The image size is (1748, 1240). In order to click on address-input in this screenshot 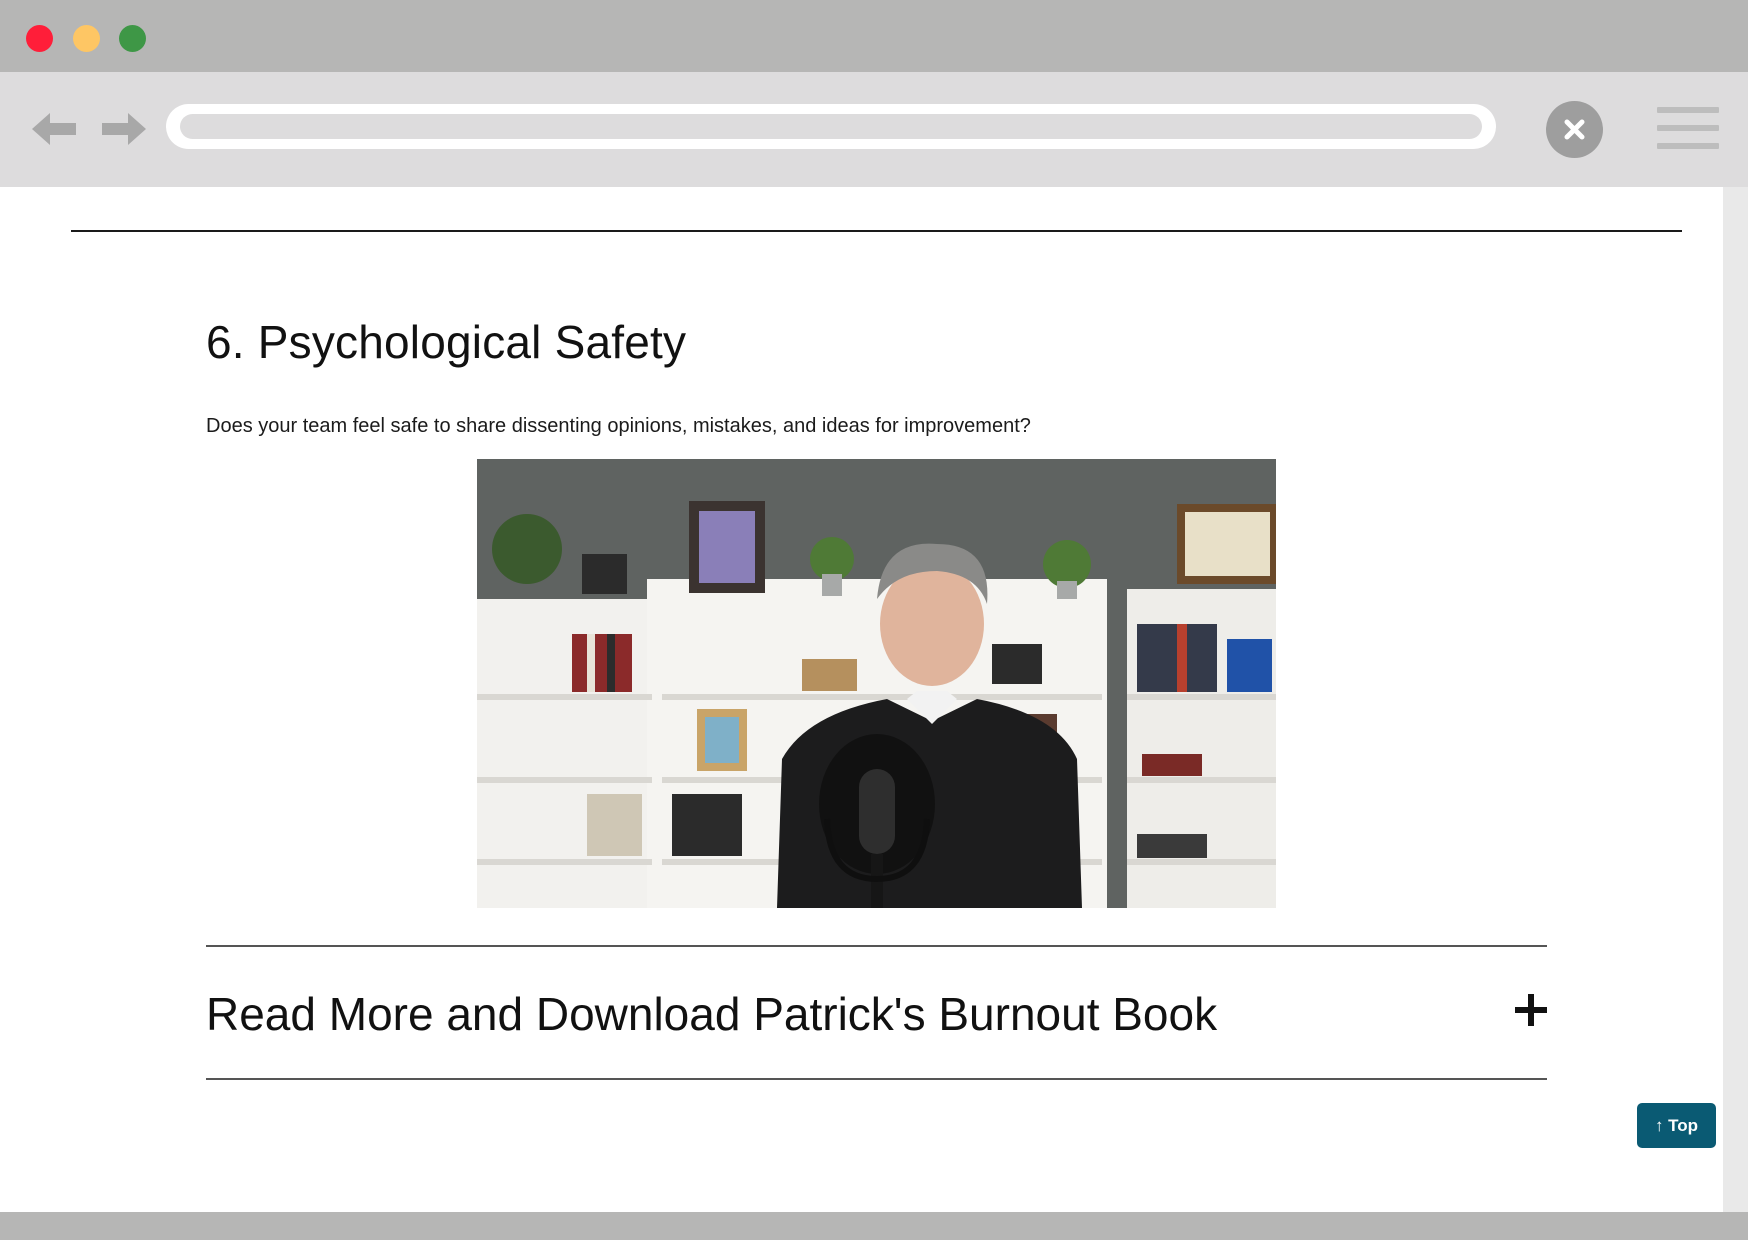, I will do `click(831, 126)`.